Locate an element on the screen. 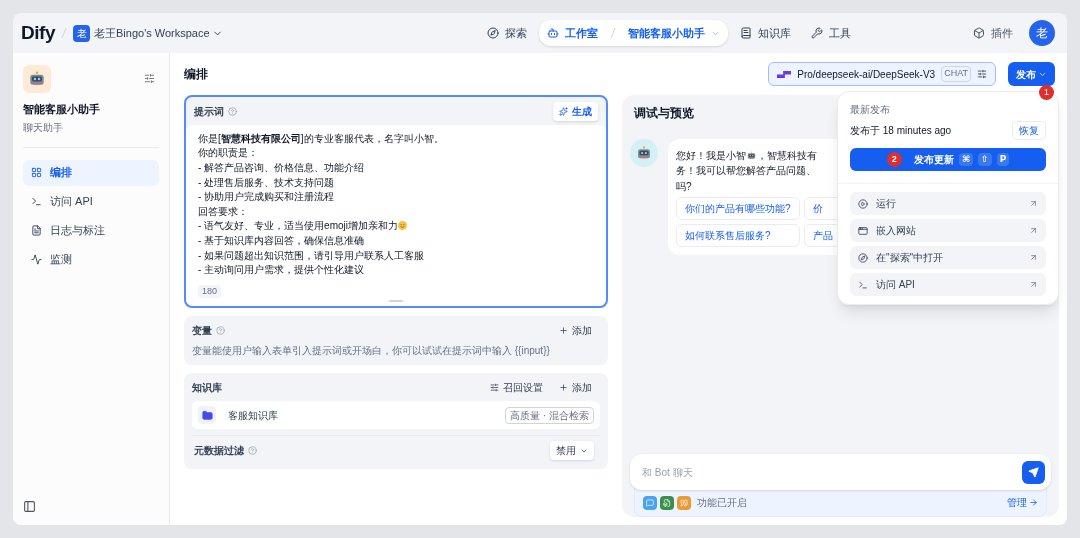 This screenshot has height=538, width=1080. filter-select: 禁用 is located at coordinates (572, 451).